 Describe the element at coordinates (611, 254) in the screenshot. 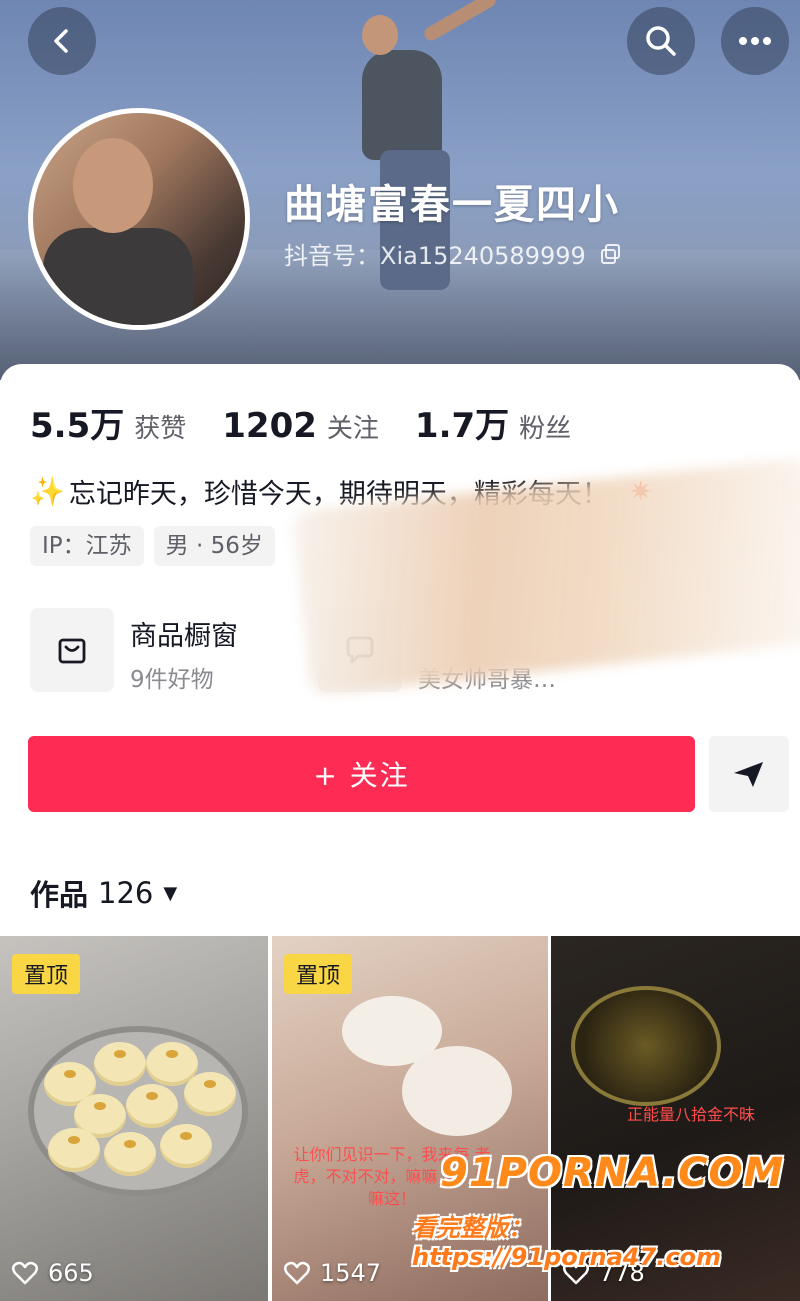

I see `copy-icon` at that location.